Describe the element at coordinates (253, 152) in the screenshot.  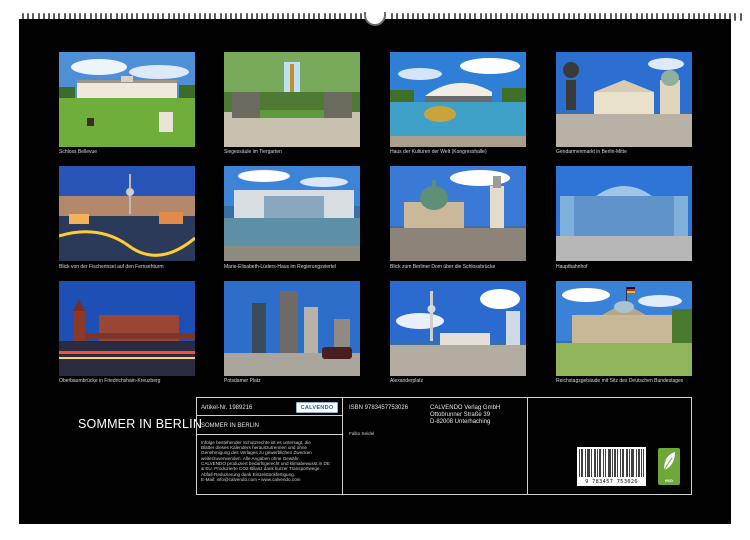
I see `photo-caption: Siegessäule im Tiergarten` at that location.